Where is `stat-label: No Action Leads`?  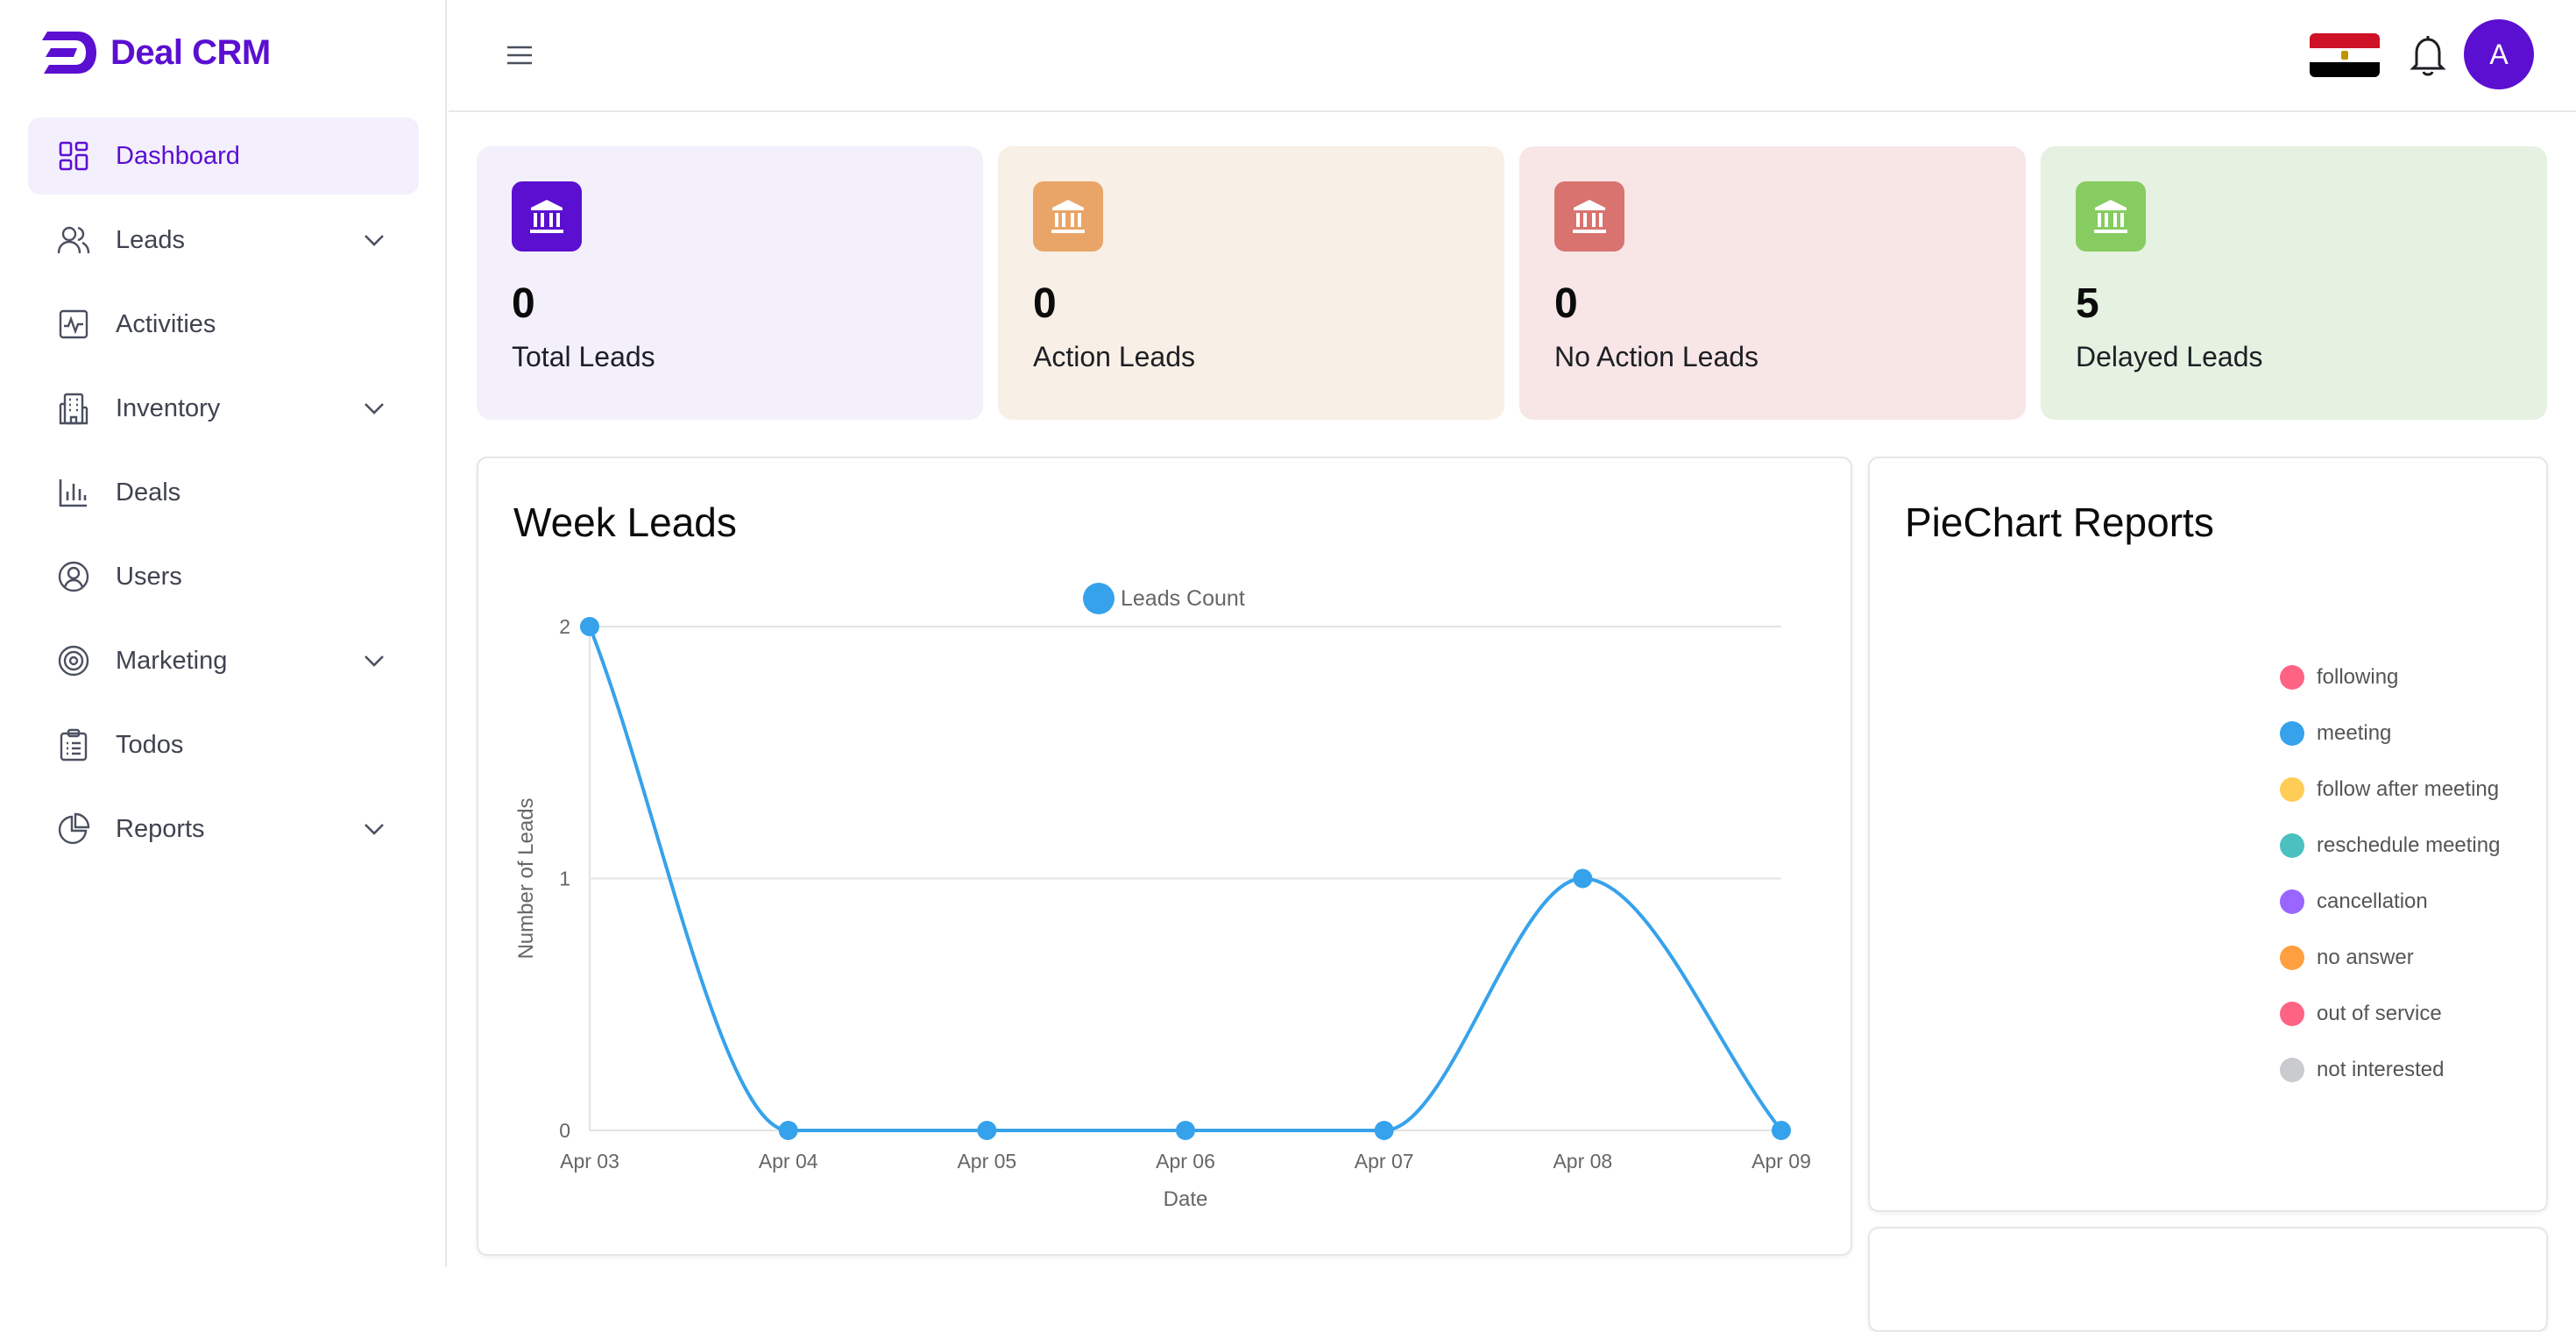
stat-label: No Action Leads is located at coordinates (1656, 356).